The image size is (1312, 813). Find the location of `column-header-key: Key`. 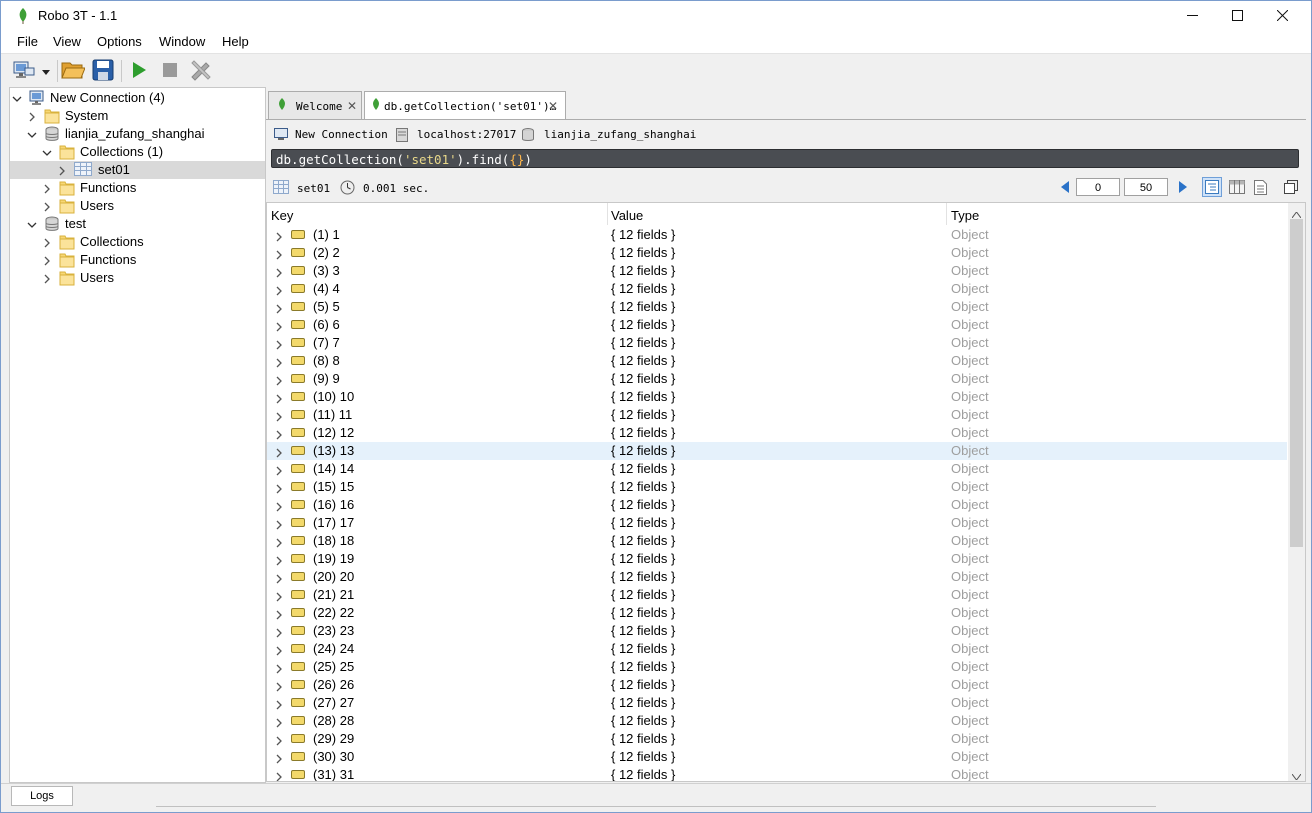

column-header-key: Key is located at coordinates (282, 215).